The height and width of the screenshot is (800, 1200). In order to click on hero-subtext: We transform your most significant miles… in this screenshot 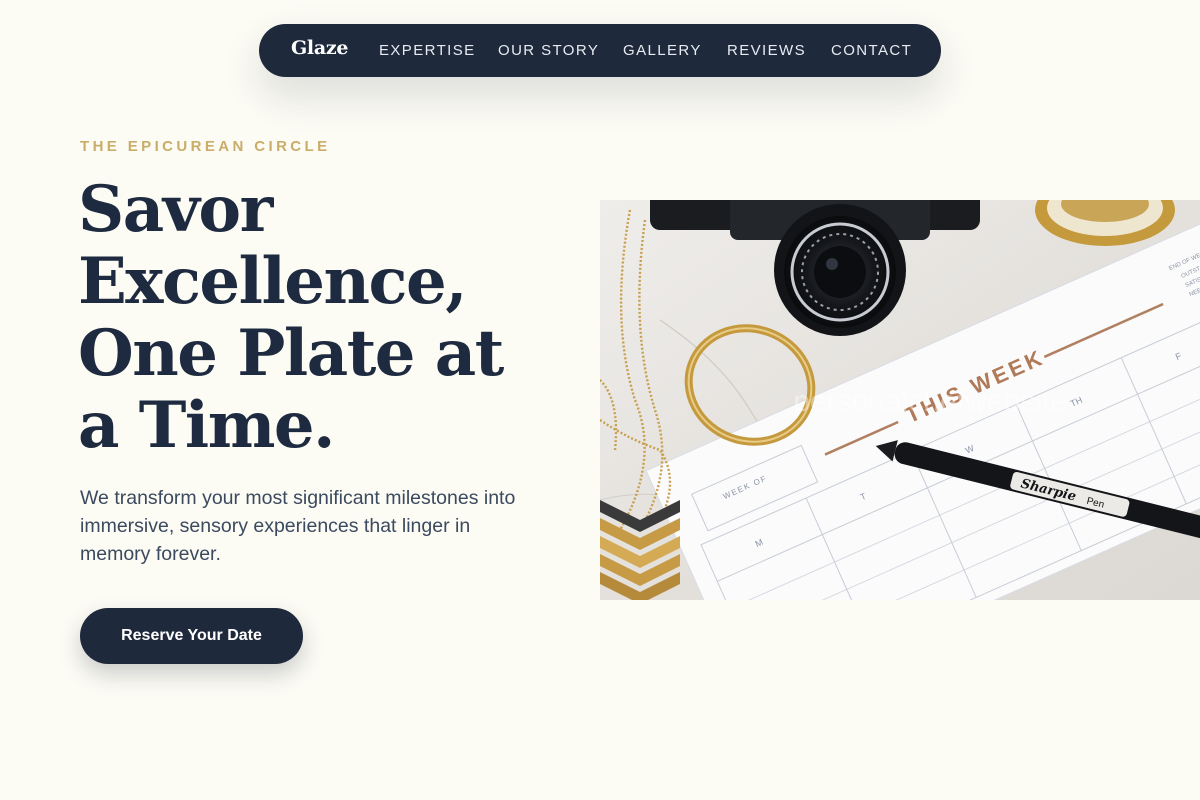, I will do `click(298, 526)`.